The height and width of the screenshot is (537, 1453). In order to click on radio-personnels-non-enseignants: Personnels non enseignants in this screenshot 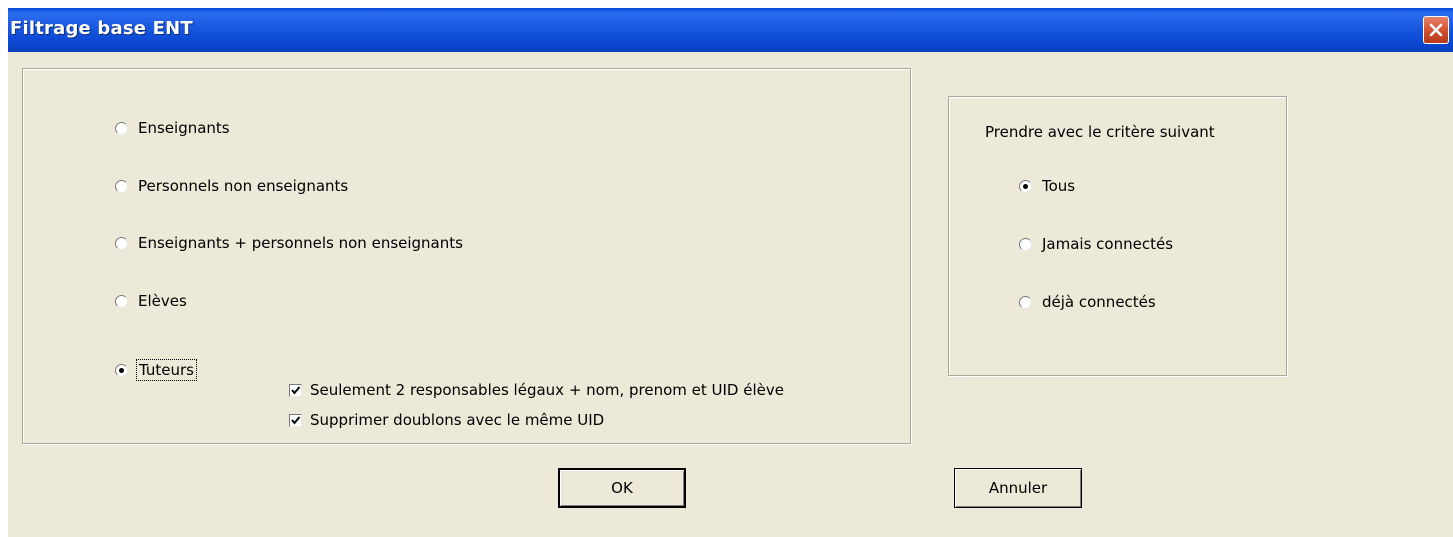, I will do `click(231, 186)`.